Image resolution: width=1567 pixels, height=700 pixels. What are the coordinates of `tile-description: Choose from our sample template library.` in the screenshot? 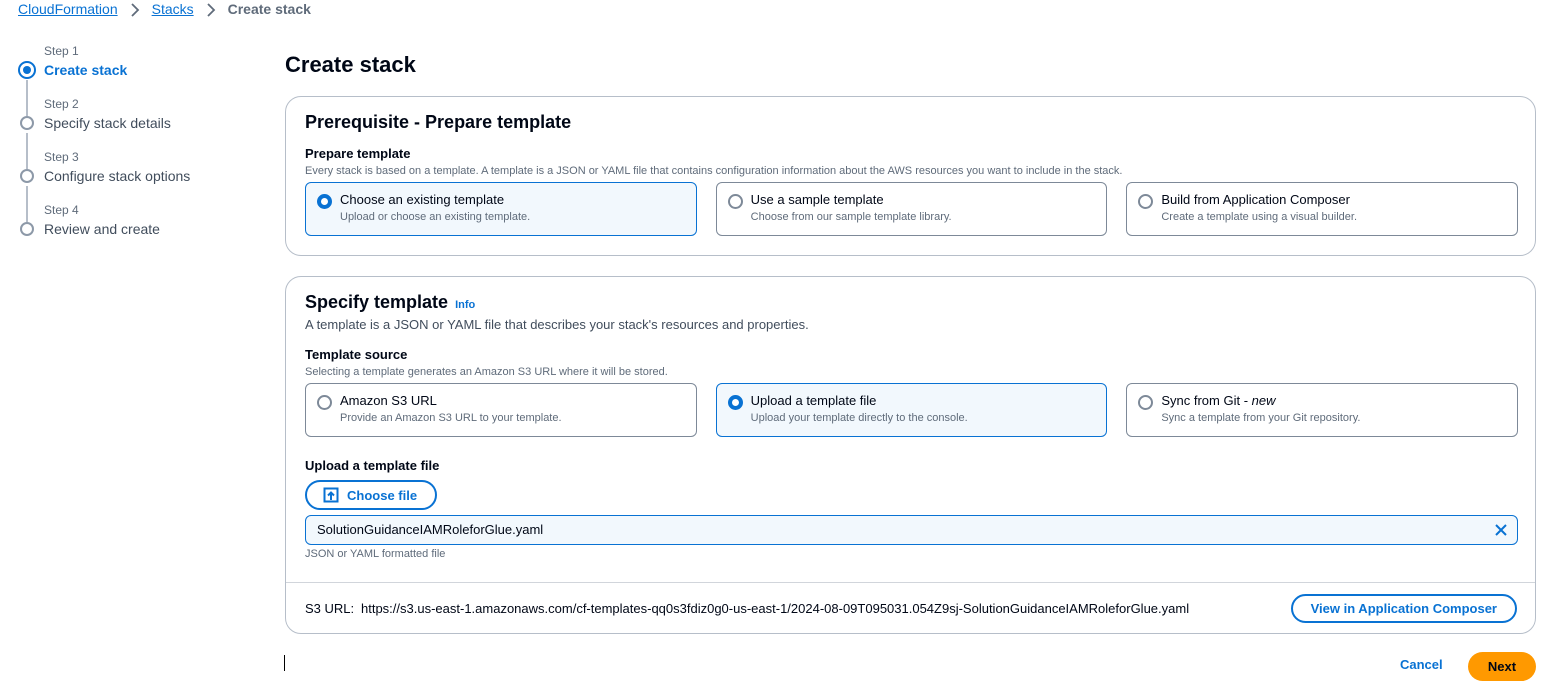 It's located at (851, 217).